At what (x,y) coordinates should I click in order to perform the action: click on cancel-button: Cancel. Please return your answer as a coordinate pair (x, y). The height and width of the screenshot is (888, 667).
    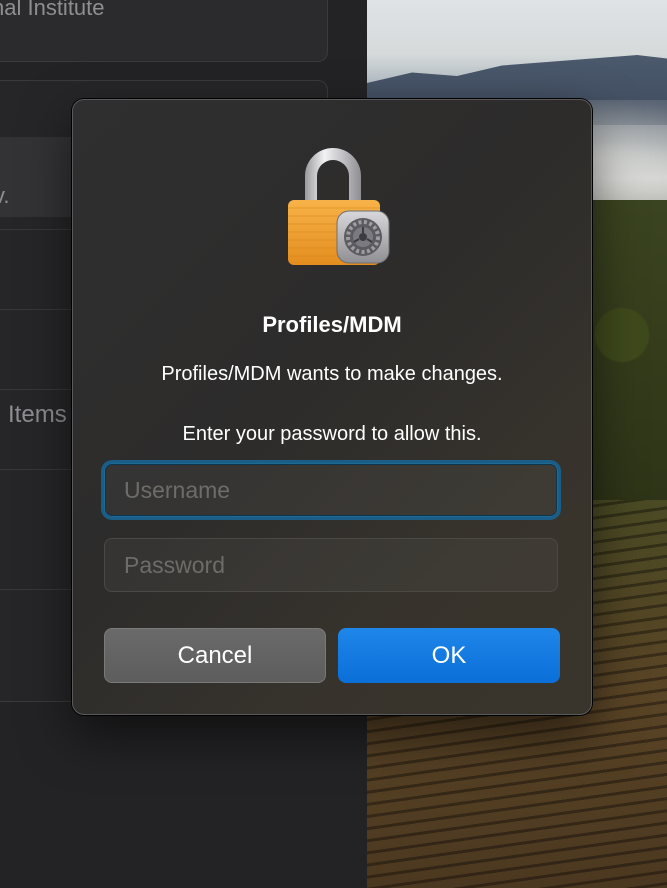
    Looking at the image, I should click on (215, 655).